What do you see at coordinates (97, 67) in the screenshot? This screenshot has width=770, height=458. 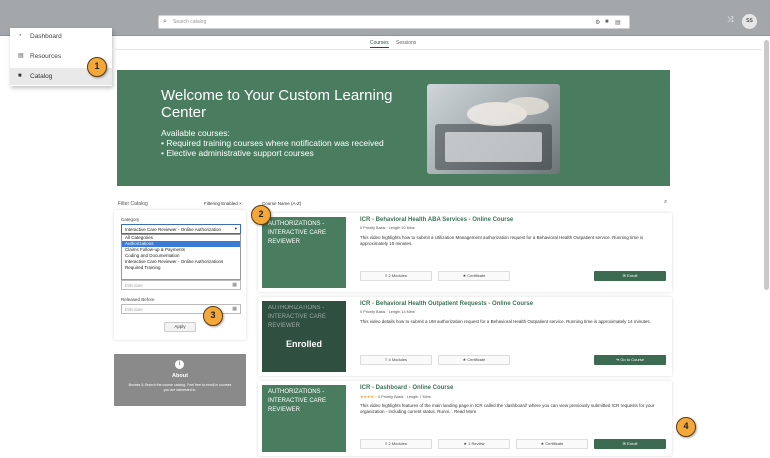 I see `callout-badge: 1` at bounding box center [97, 67].